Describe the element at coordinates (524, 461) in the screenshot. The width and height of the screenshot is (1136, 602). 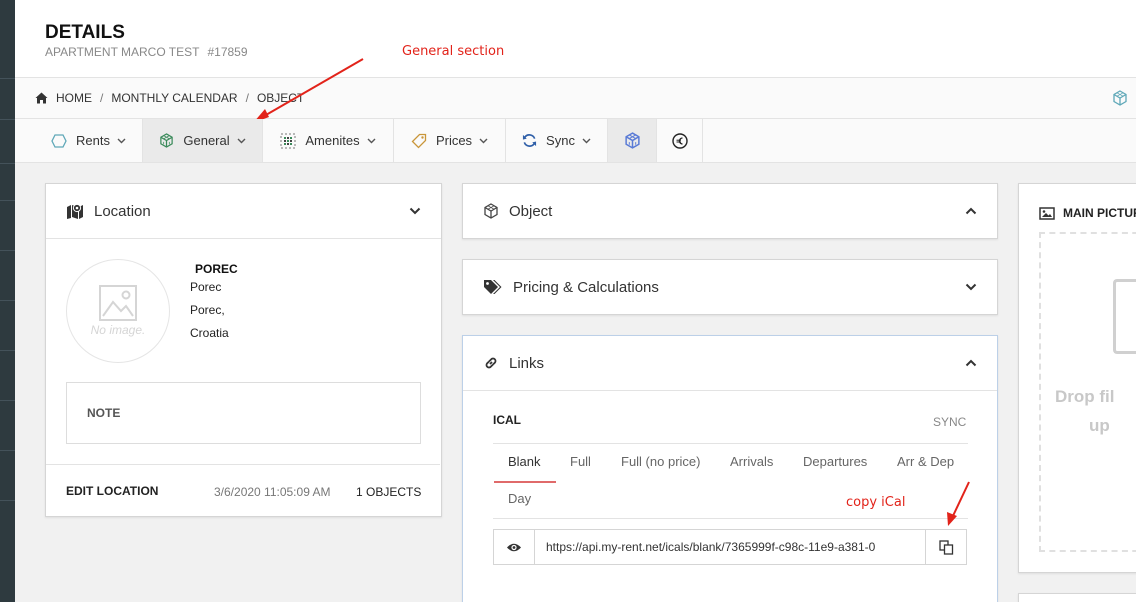
I see `ical-tab-blank: Blank` at that location.